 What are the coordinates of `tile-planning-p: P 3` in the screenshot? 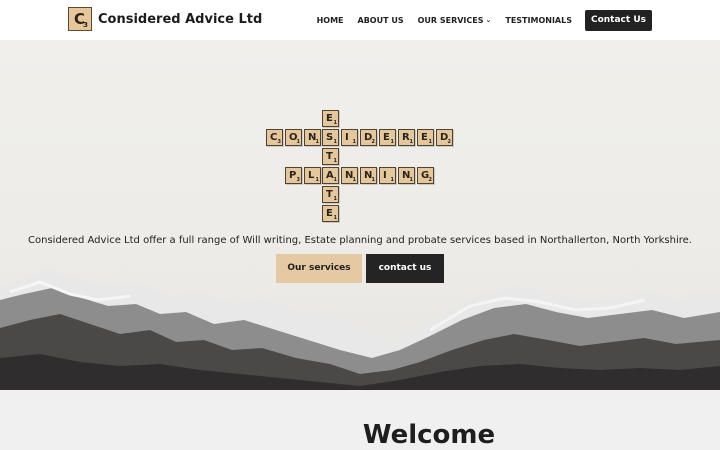 It's located at (293, 175).